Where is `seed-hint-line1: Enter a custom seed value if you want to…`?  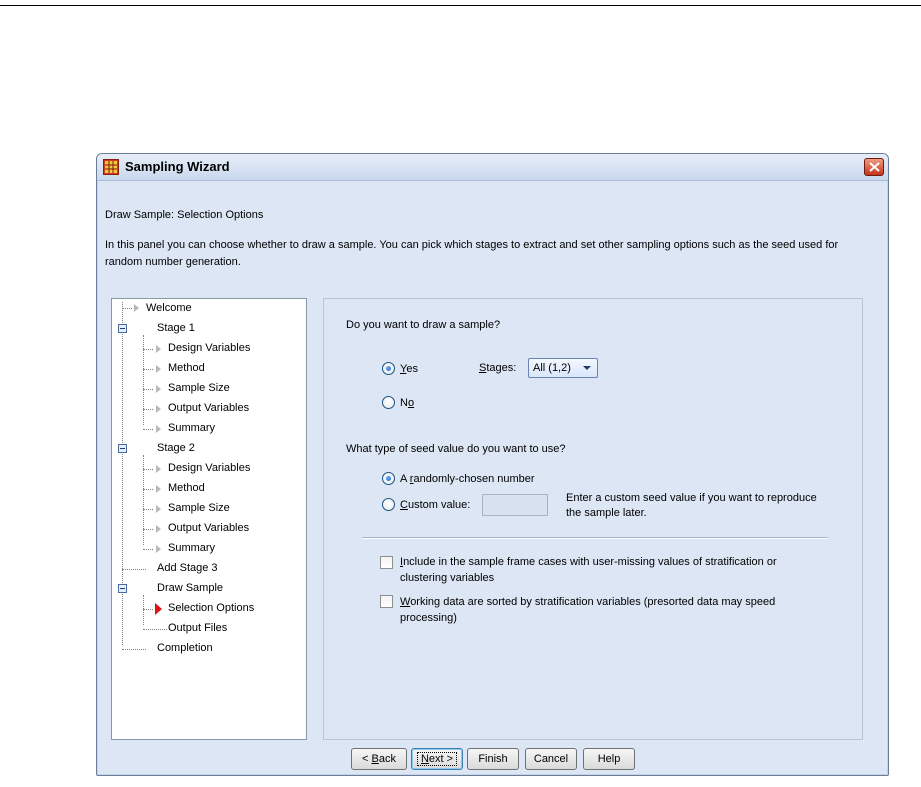 seed-hint-line1: Enter a custom seed value if you want to… is located at coordinates (691, 498).